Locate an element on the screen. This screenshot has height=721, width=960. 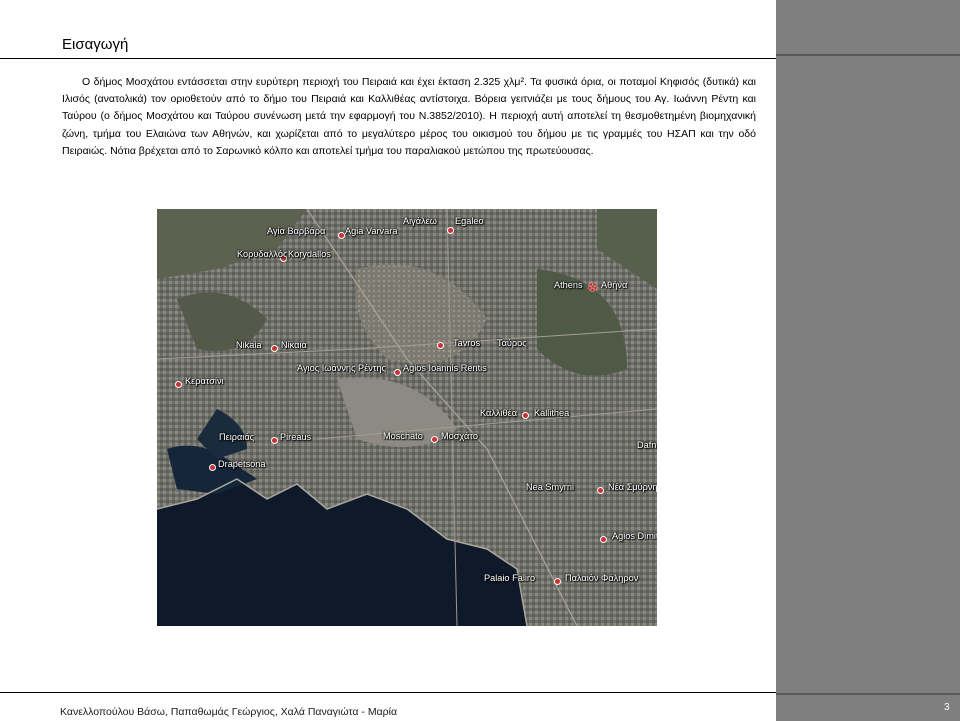
title-divider is located at coordinates (388, 58).